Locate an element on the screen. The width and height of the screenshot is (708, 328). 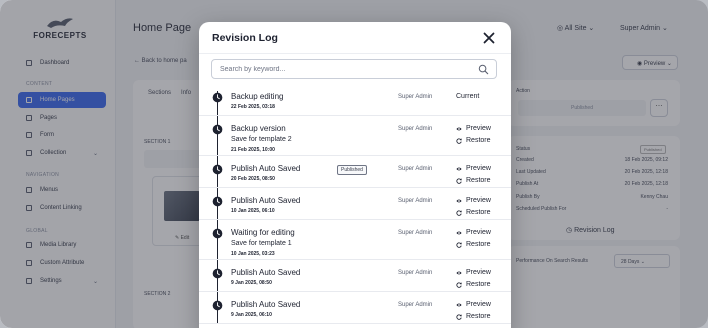
search-box is located at coordinates (354, 69).